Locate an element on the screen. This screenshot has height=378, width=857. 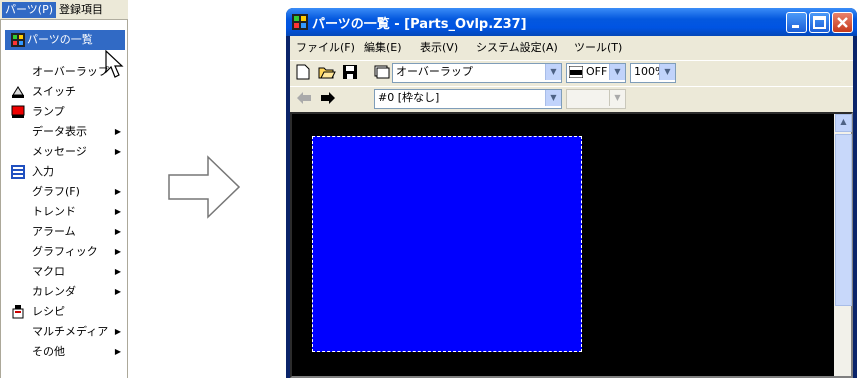
toolbar-main: オーバーラップ ▼ OFF ▼ 100% ▼ is located at coordinates (571, 72).